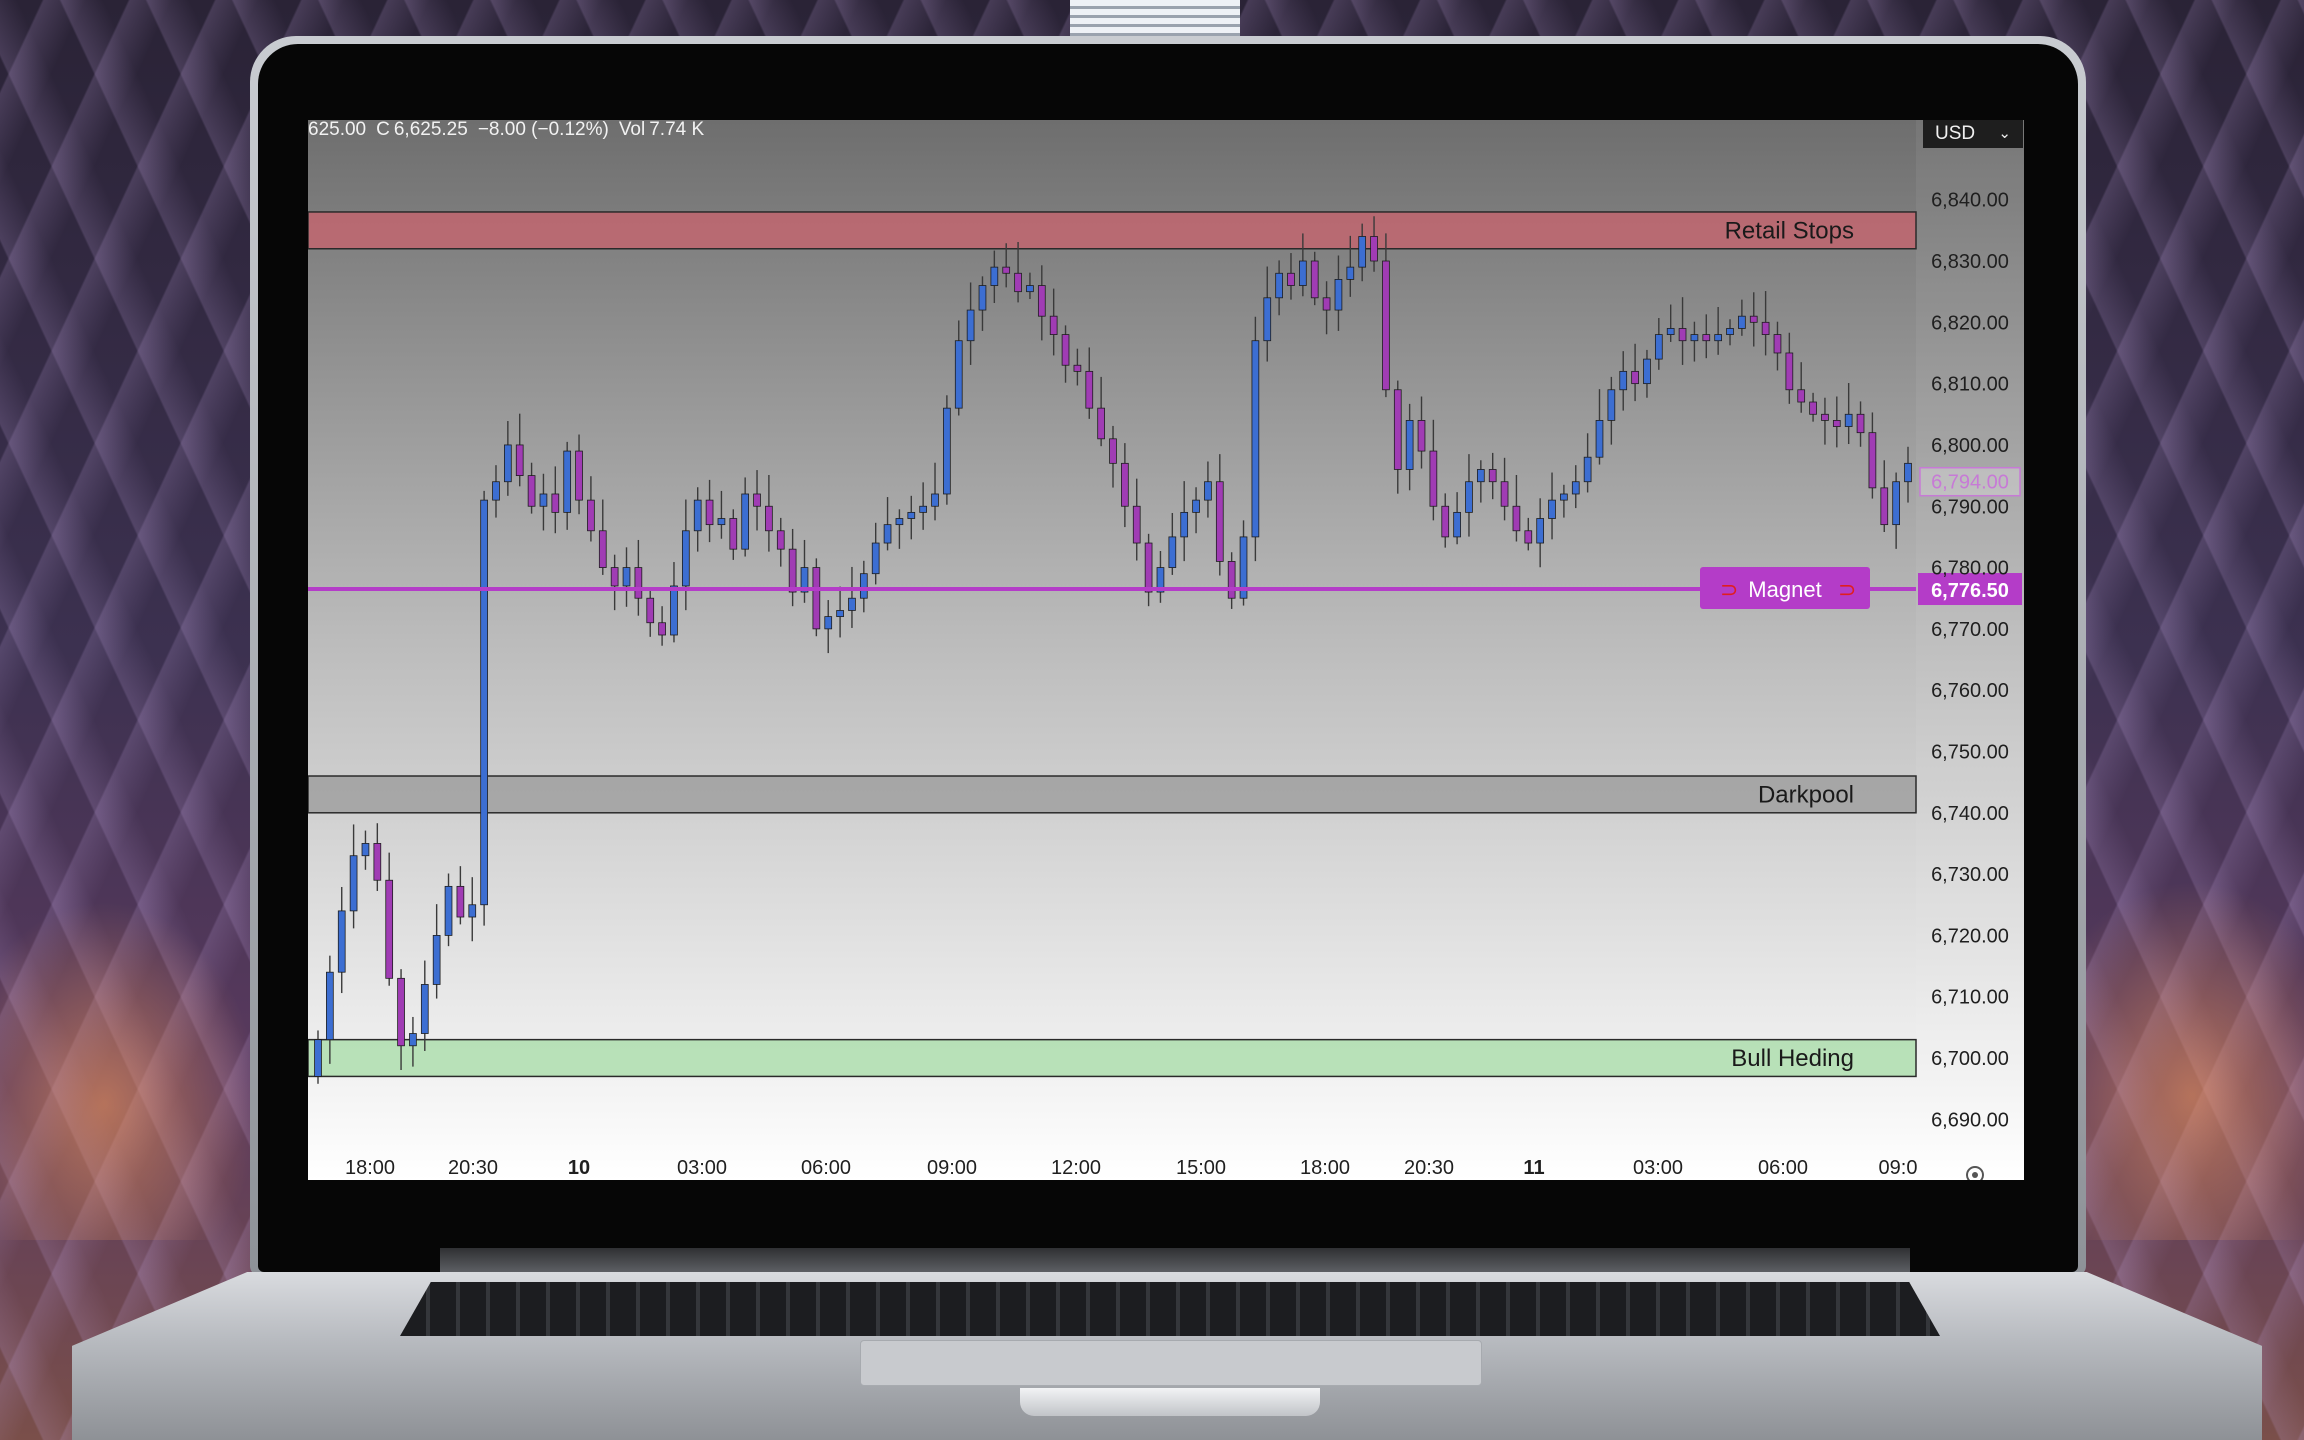  Describe the element at coordinates (1970, 483) in the screenshot. I see `current-price-label: 6,794.00` at that location.